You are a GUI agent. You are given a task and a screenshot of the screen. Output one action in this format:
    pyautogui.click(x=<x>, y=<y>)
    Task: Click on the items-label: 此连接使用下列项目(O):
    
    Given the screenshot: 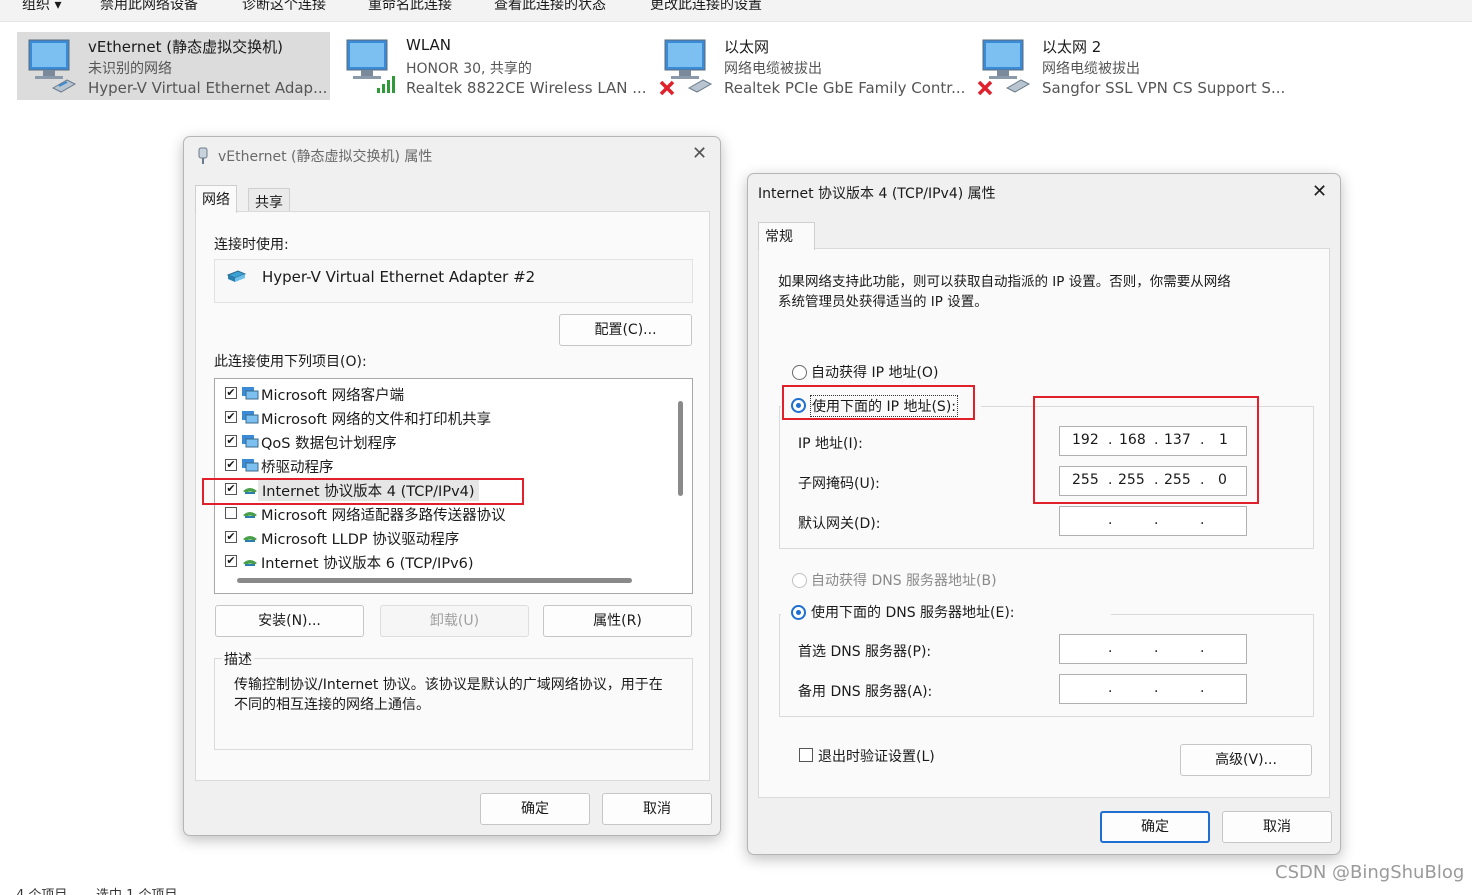 What is the action you would take?
    pyautogui.click(x=290, y=362)
    